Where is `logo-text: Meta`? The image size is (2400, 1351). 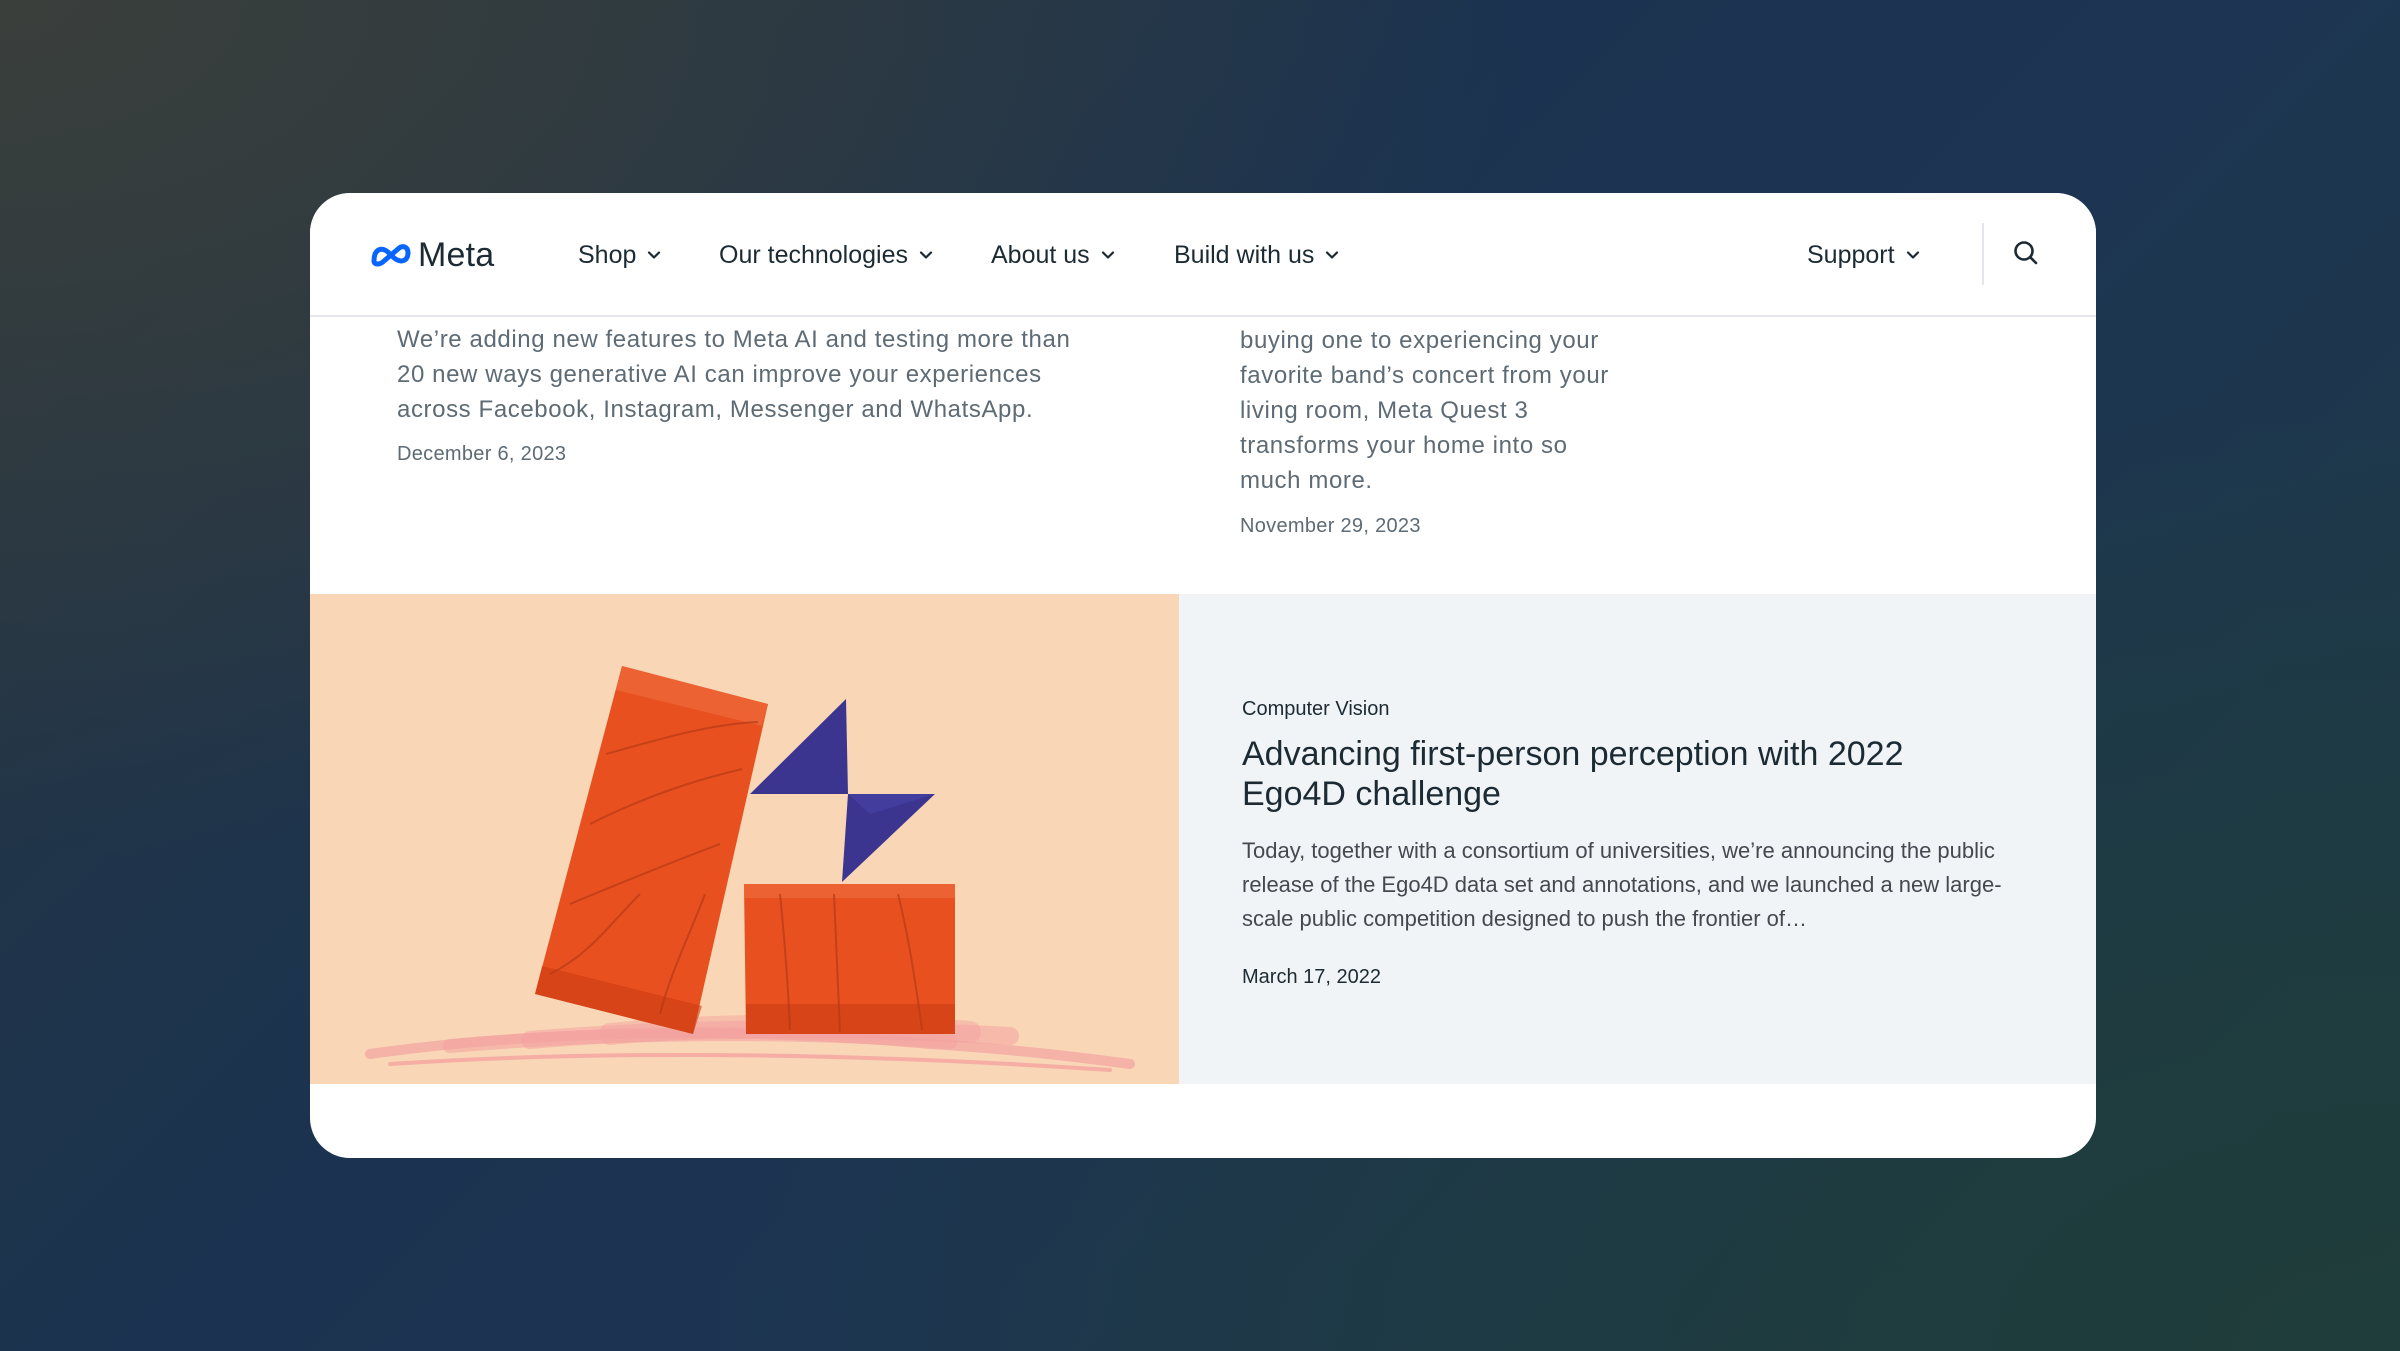
logo-text: Meta is located at coordinates (456, 254).